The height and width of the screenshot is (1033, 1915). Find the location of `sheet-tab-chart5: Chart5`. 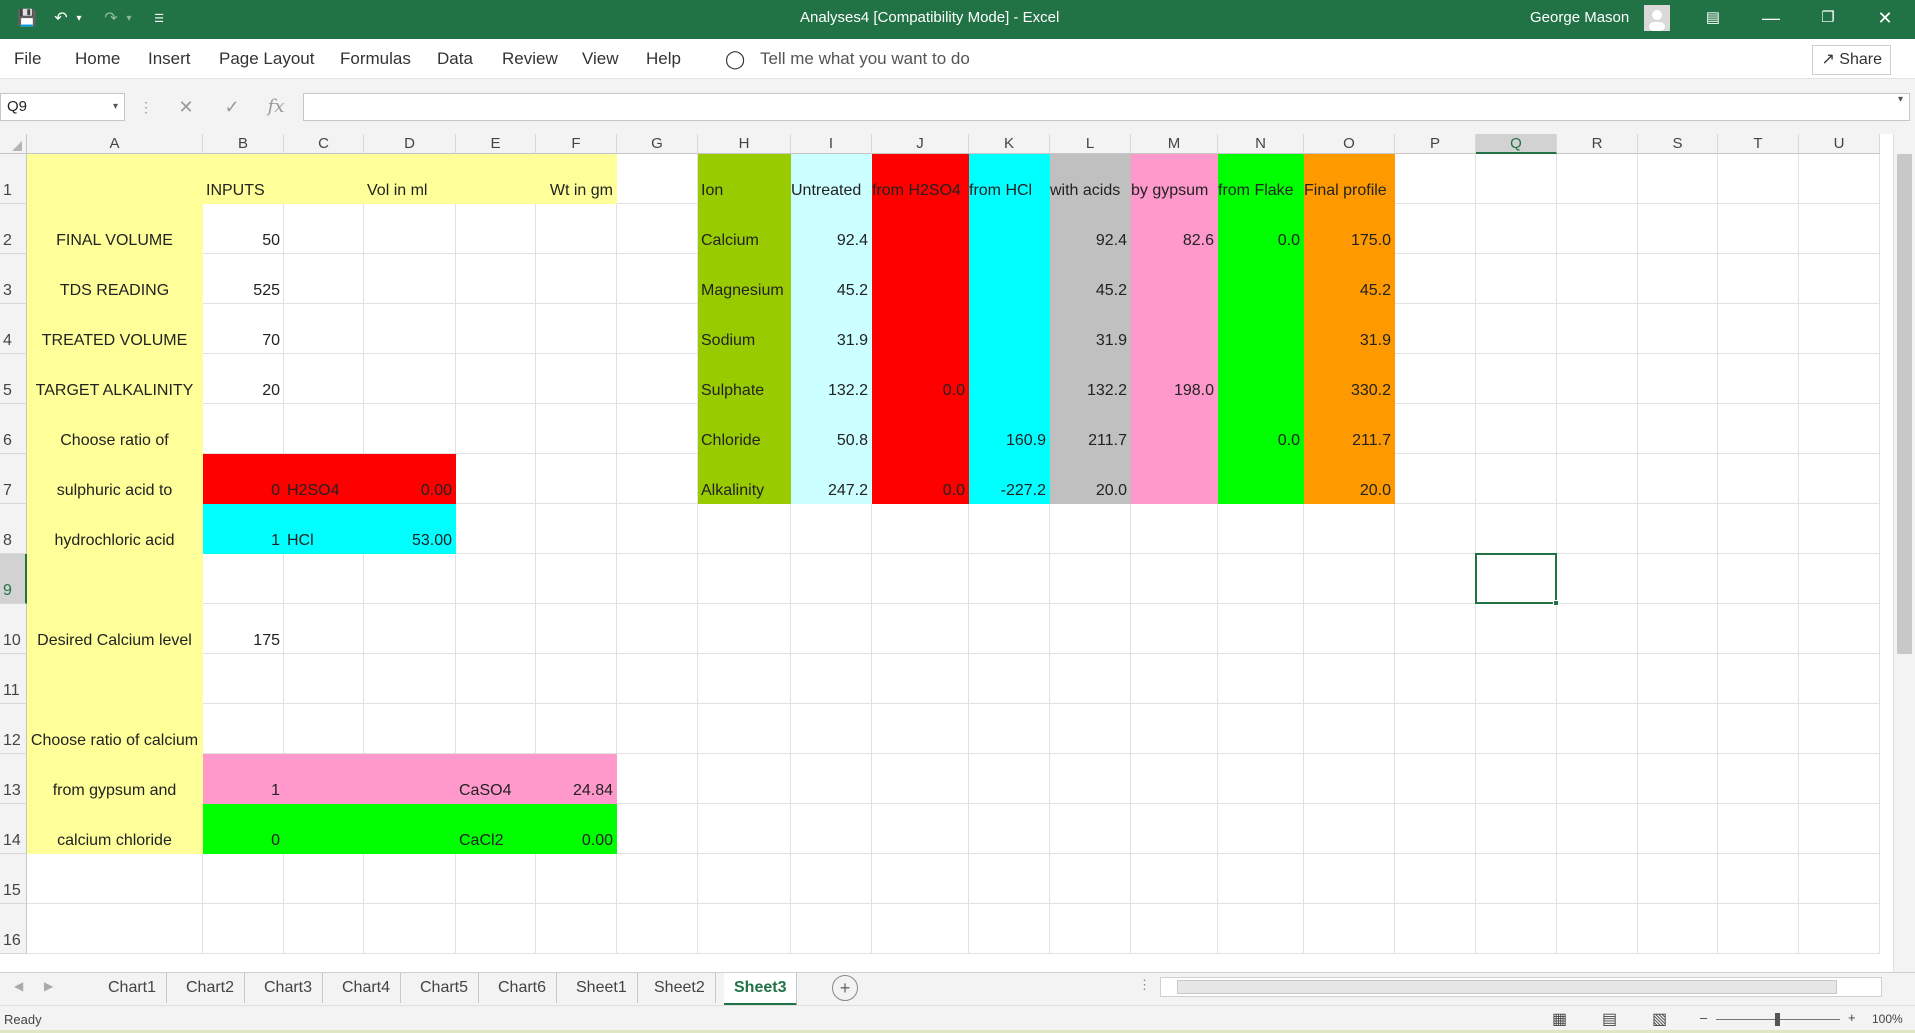

sheet-tab-chart5: Chart5 is located at coordinates (445, 988).